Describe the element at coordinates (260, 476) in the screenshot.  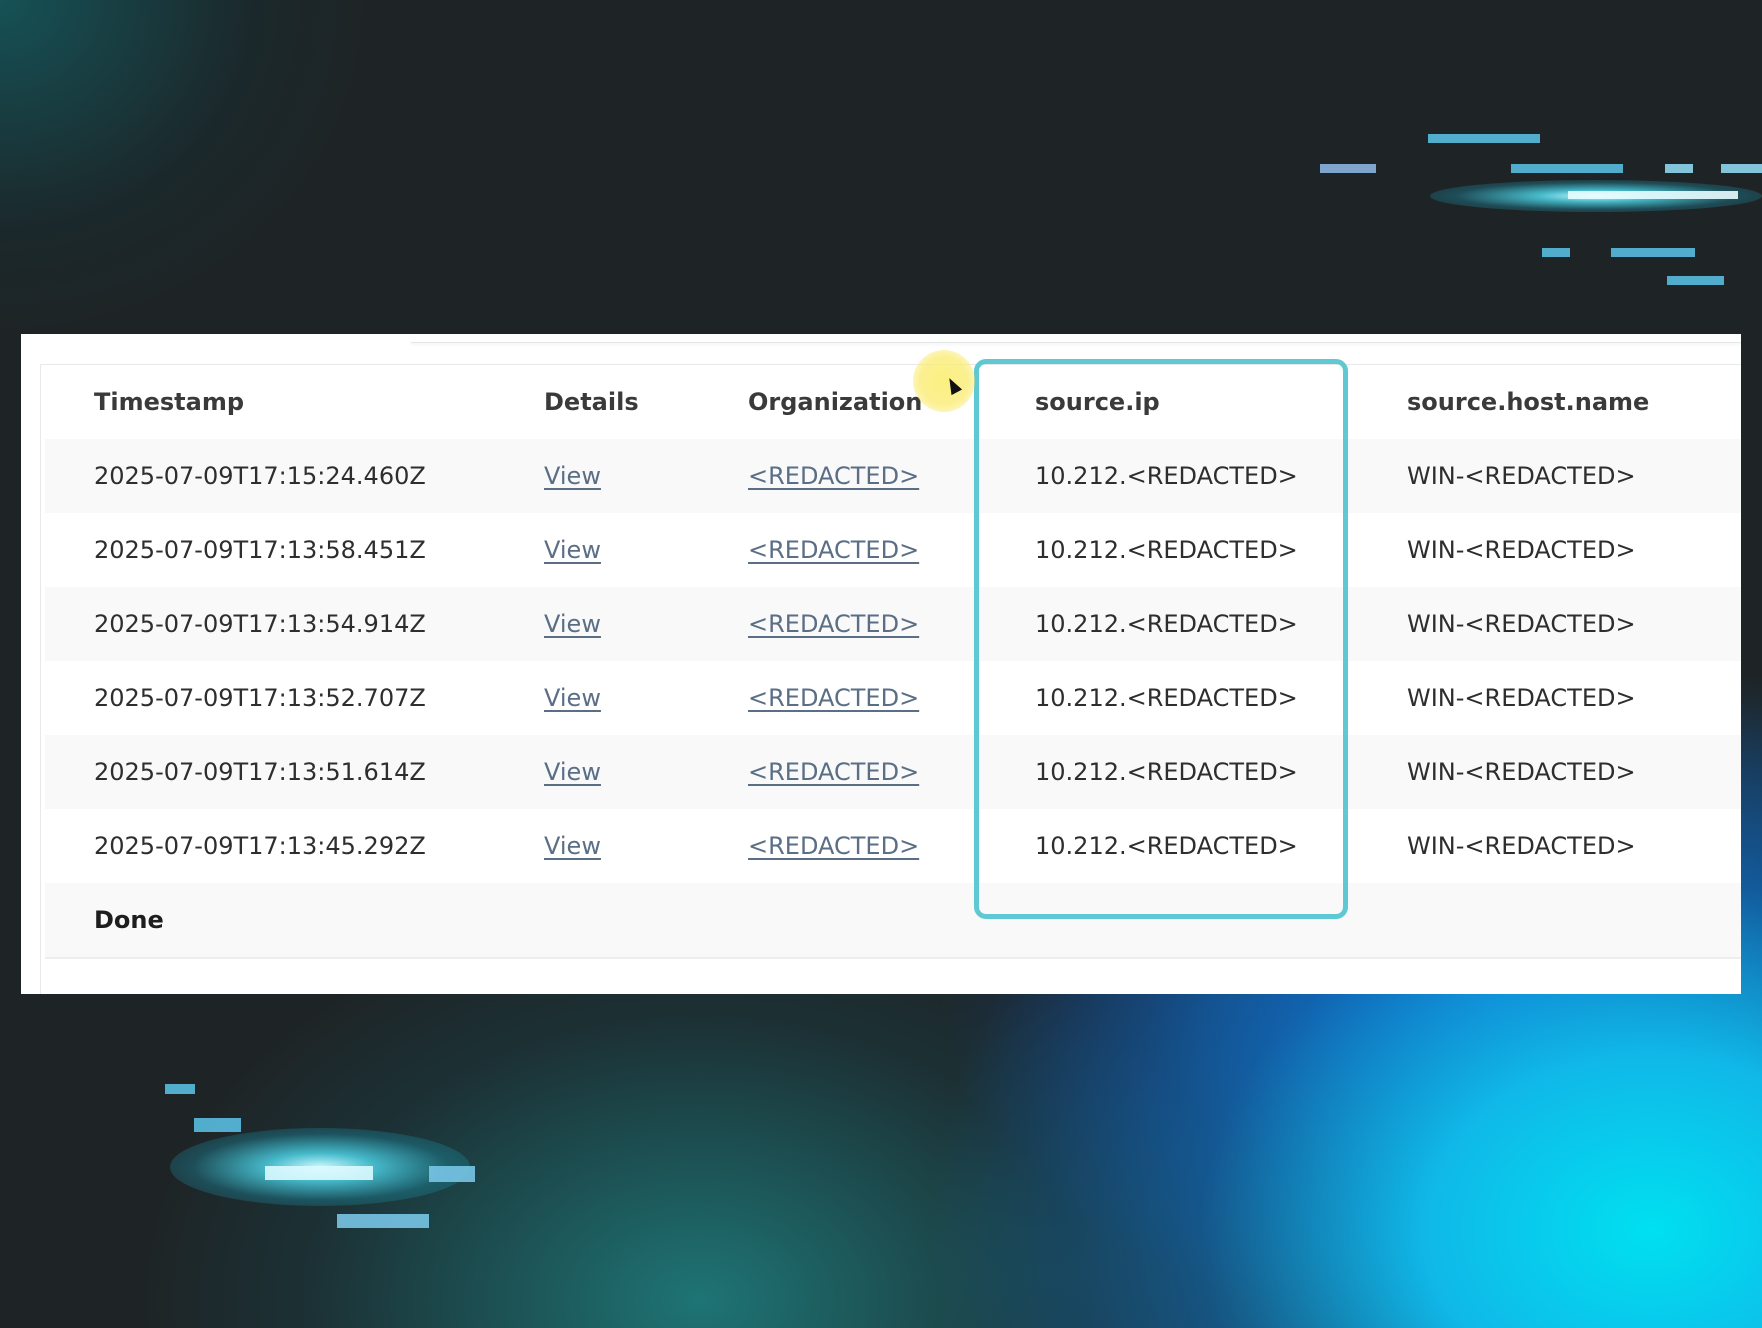
I see `timestamp-cell: 2025-07-09T17:15:24.460Z` at that location.